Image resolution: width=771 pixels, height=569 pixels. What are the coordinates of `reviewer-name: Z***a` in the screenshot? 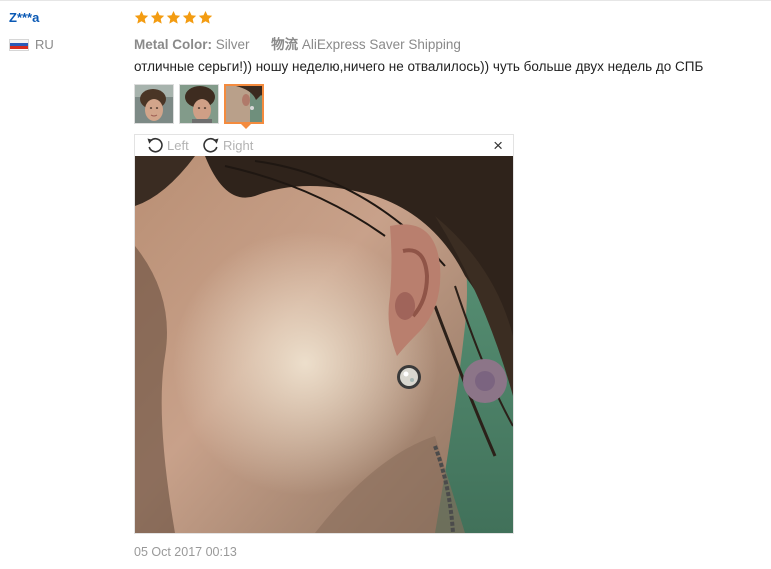 It's located at (24, 17).